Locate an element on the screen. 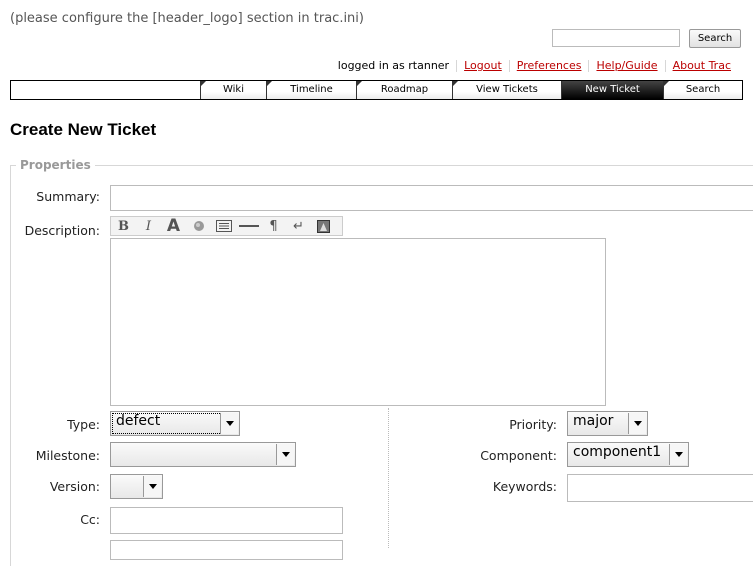  nav-search: Search is located at coordinates (702, 90).